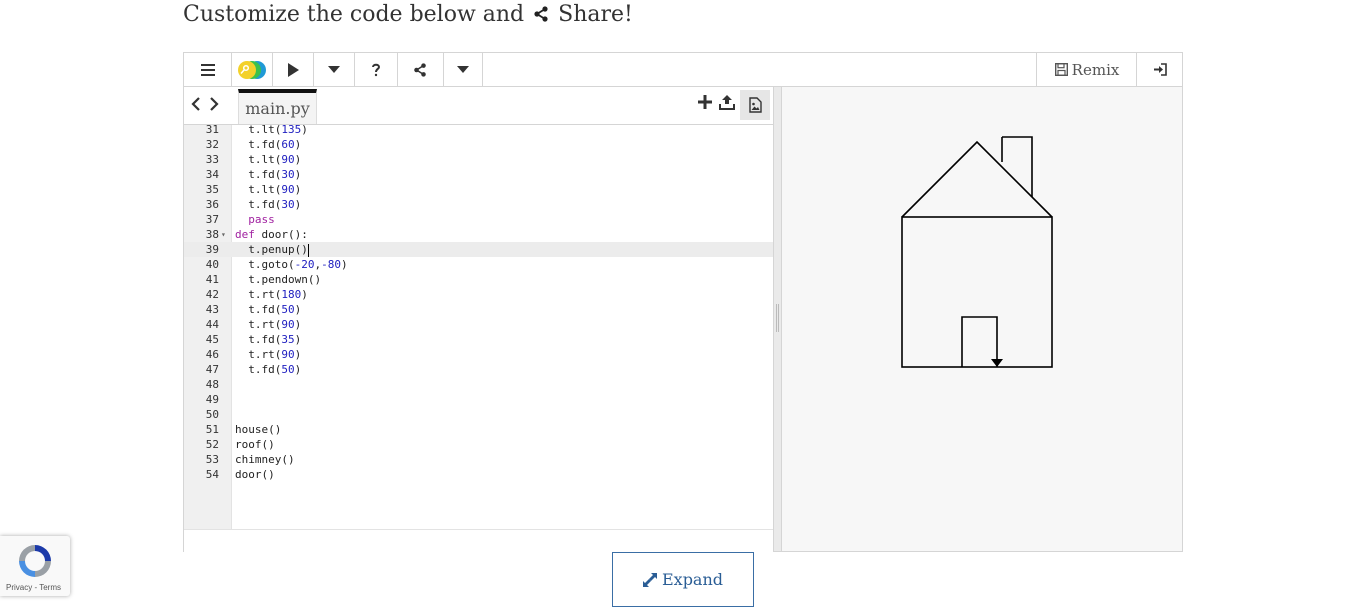  What do you see at coordinates (478, 339) in the screenshot?
I see `code-line: 45 t.fd(35)` at bounding box center [478, 339].